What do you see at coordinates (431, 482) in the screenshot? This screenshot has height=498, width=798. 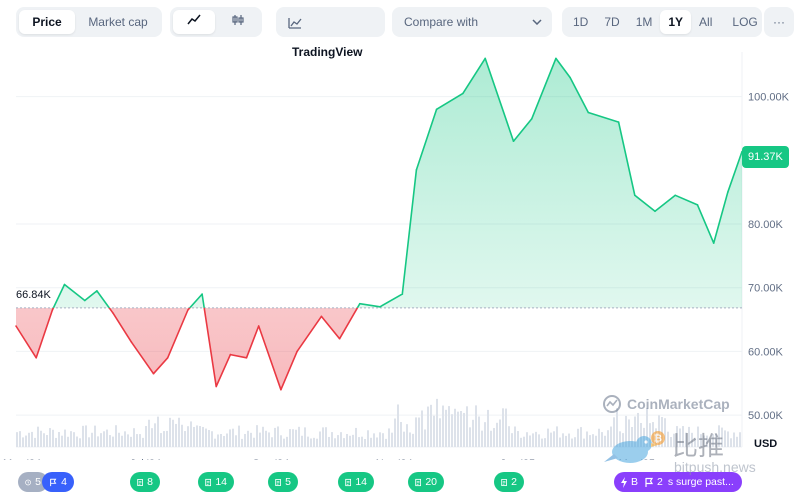 I see `event-count: 20` at bounding box center [431, 482].